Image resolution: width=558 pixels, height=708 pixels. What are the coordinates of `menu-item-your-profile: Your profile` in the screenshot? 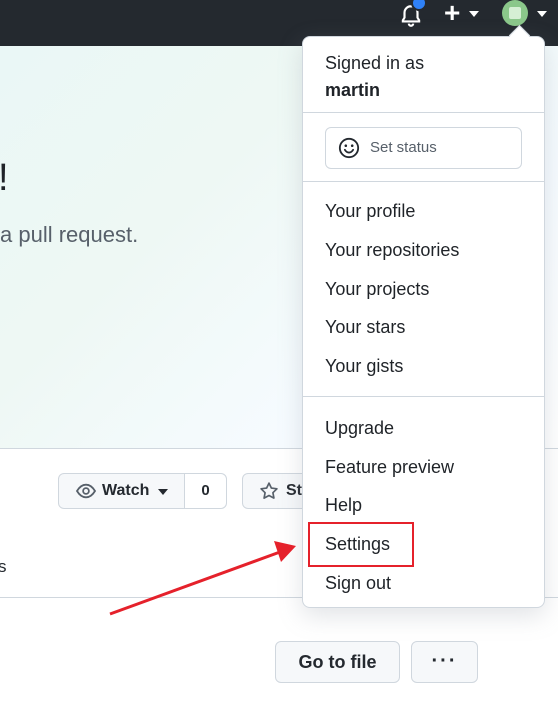 It's located at (370, 211).